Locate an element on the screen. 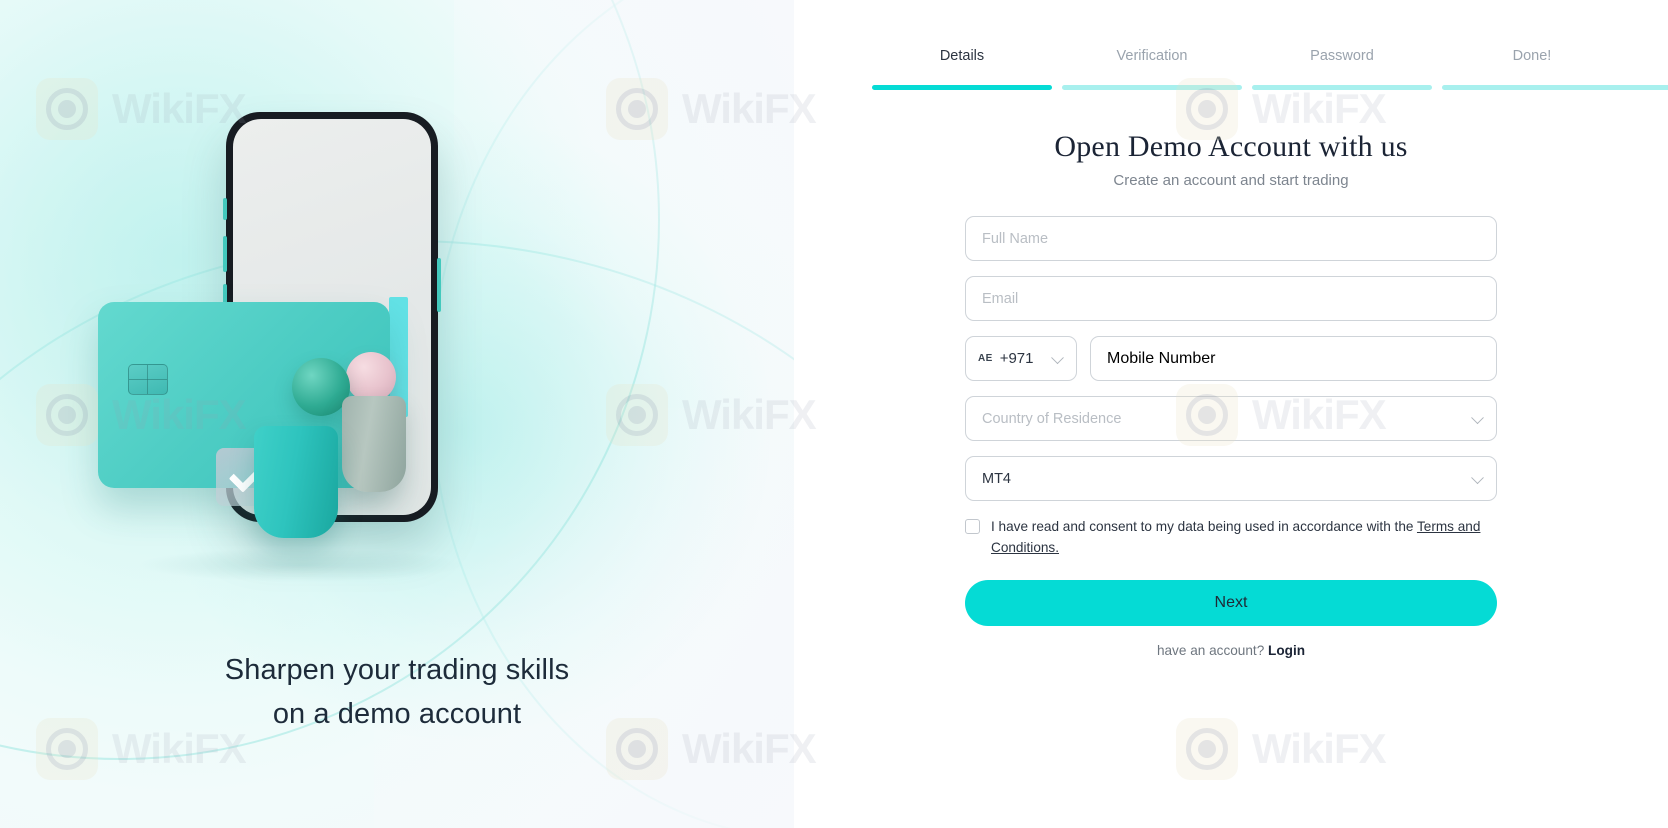  stepper-step-label: Password is located at coordinates (1342, 56).